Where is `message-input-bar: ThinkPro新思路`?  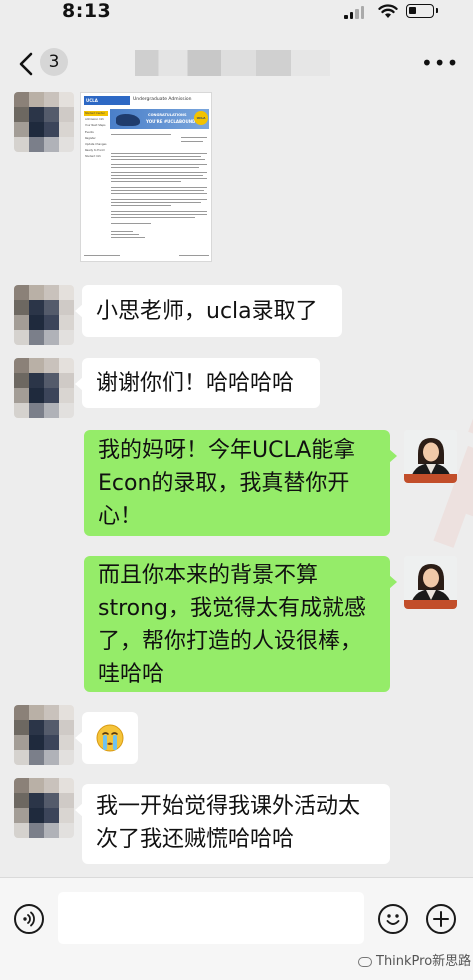
message-input-bar: ThinkPro新思路 is located at coordinates (236, 928).